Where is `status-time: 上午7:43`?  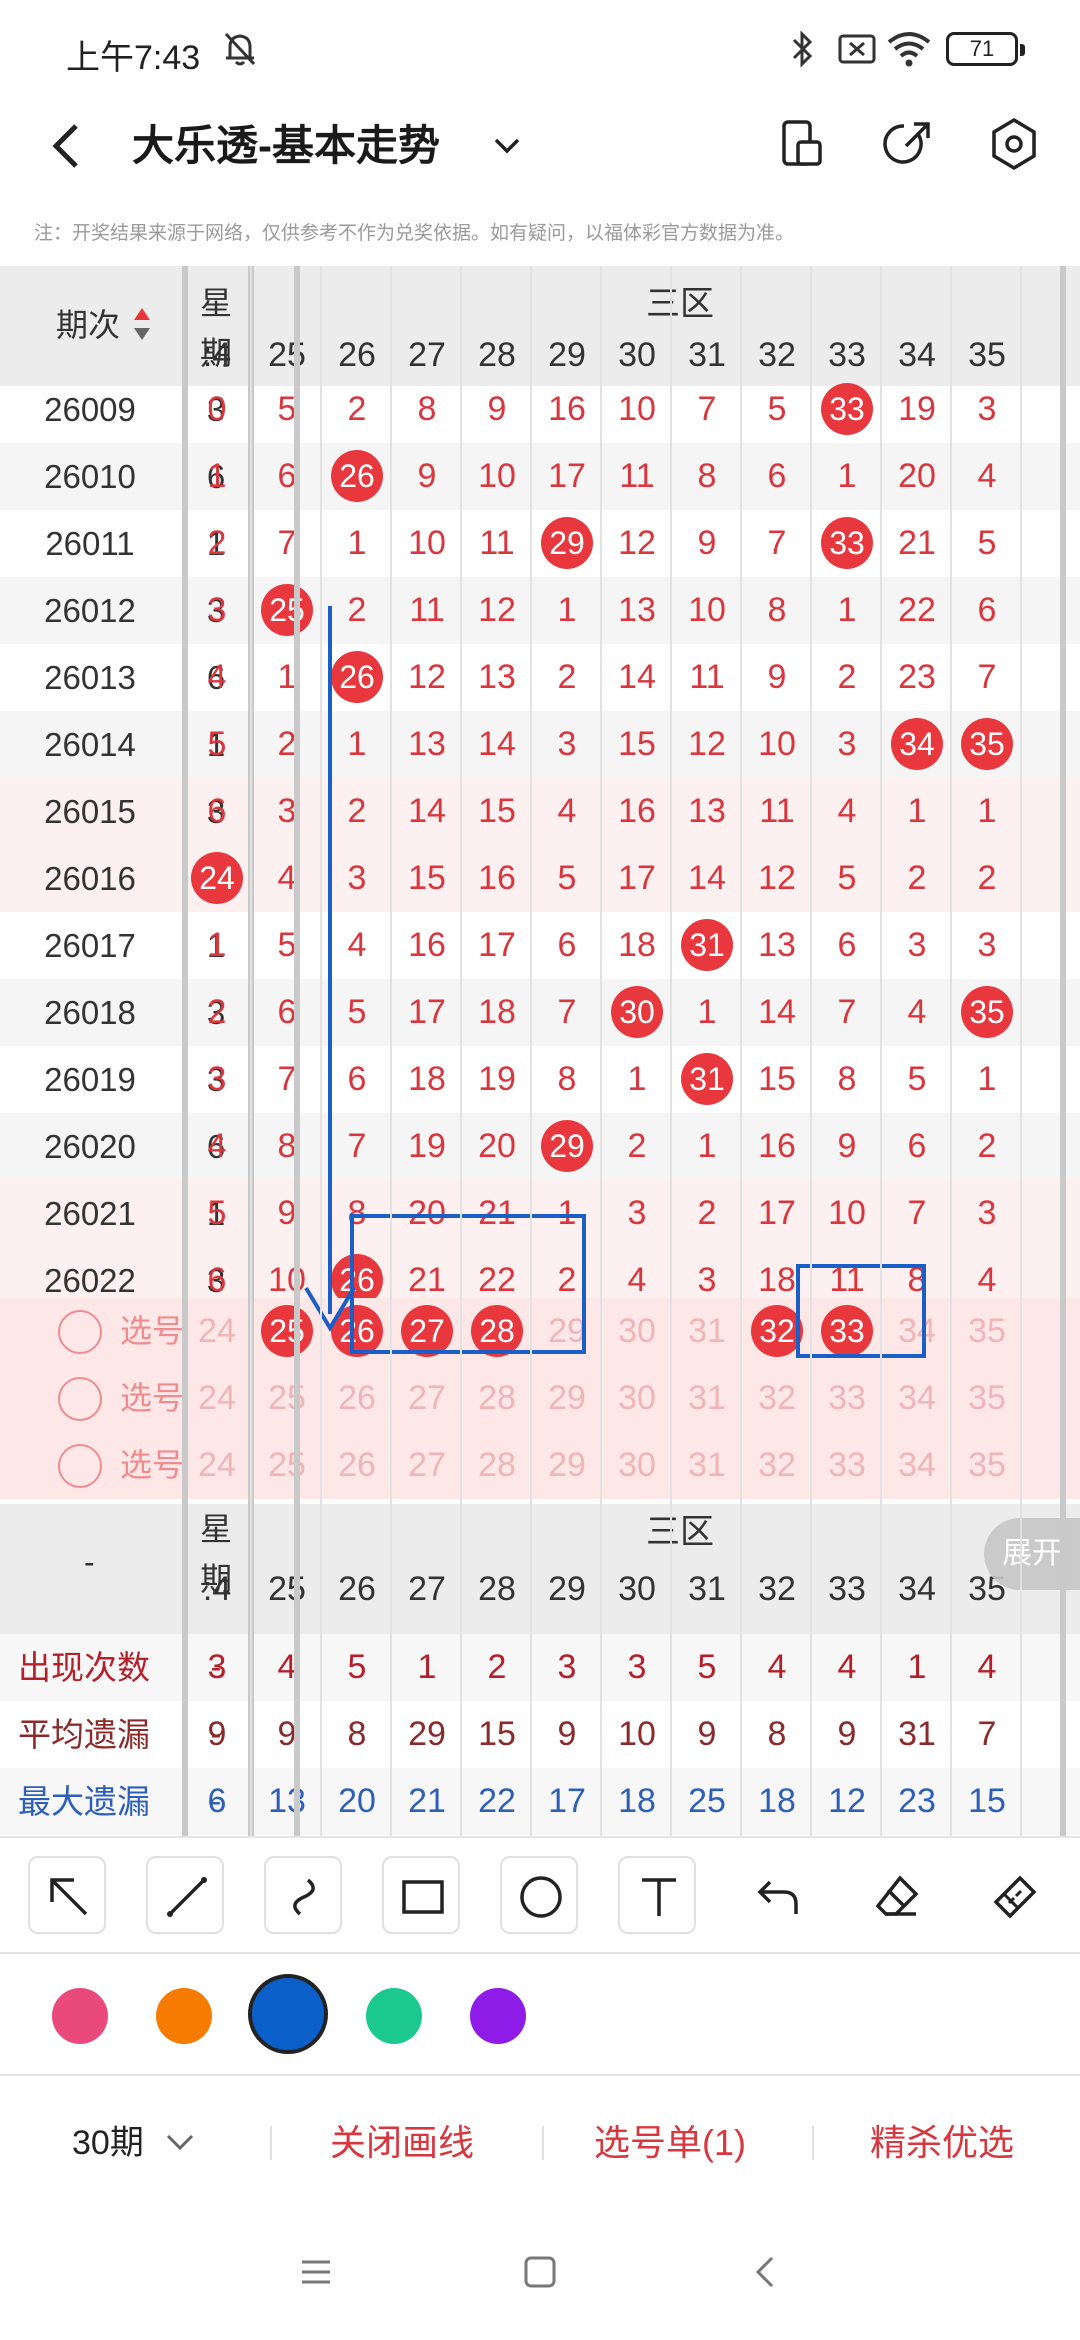 status-time: 上午7:43 is located at coordinates (133, 58).